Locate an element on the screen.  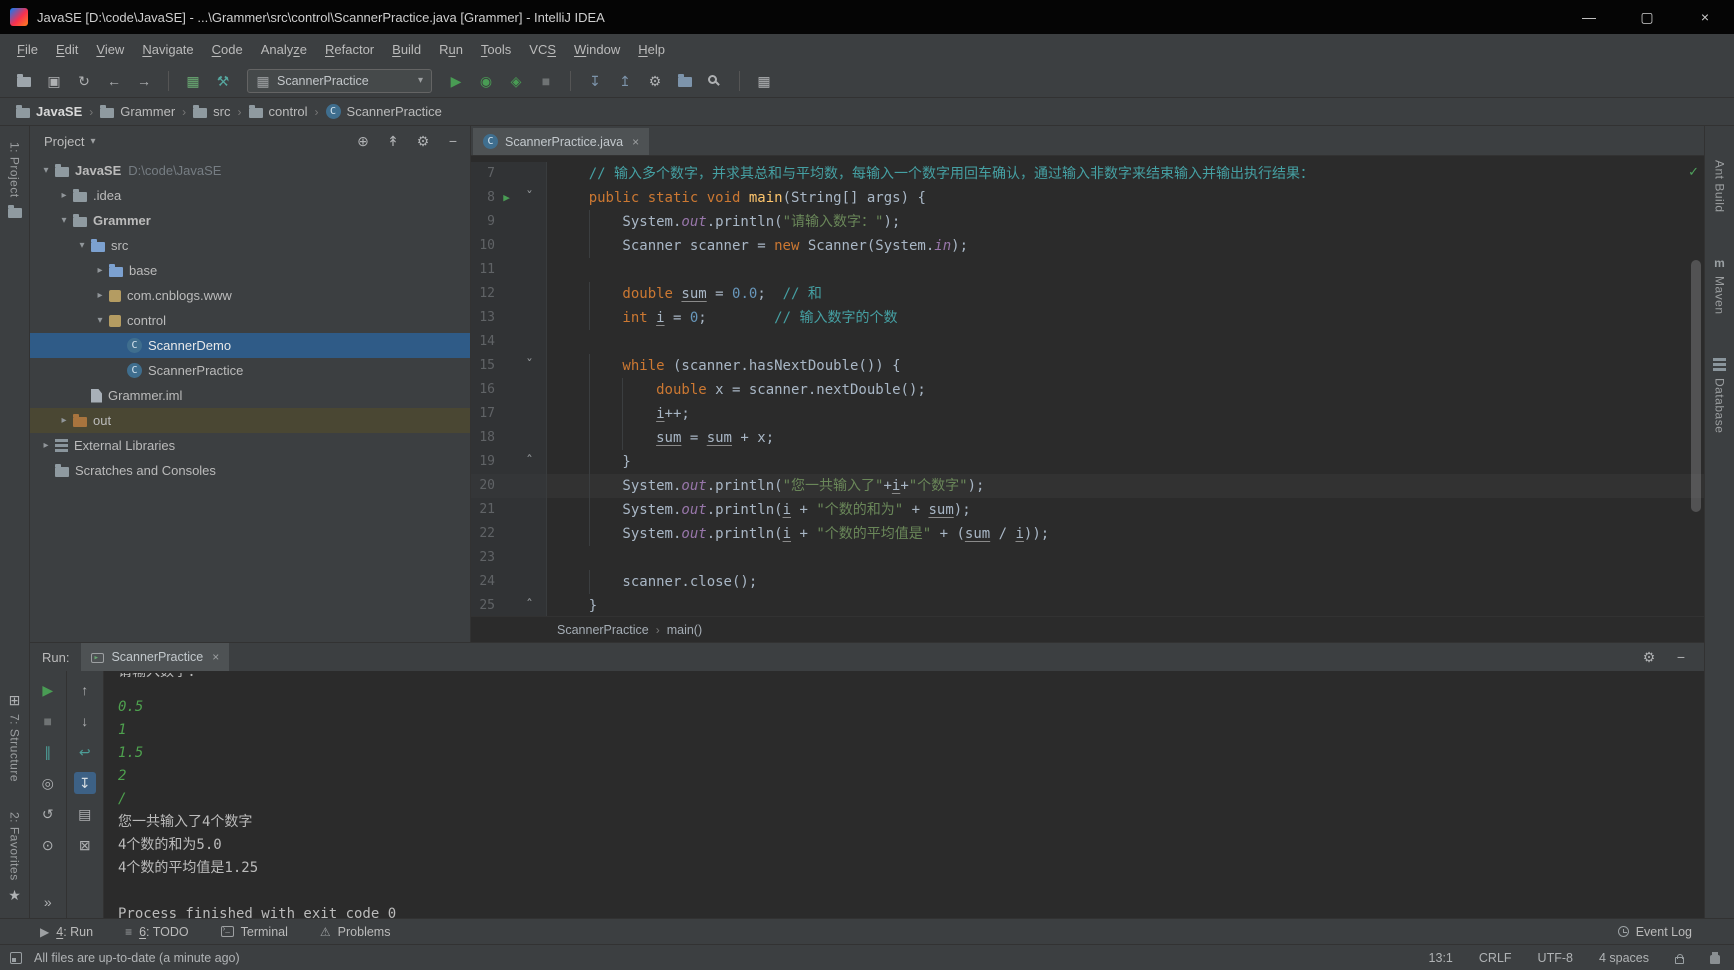
inspections-ok-icon: ✓ is located at coordinates (1693, 172).